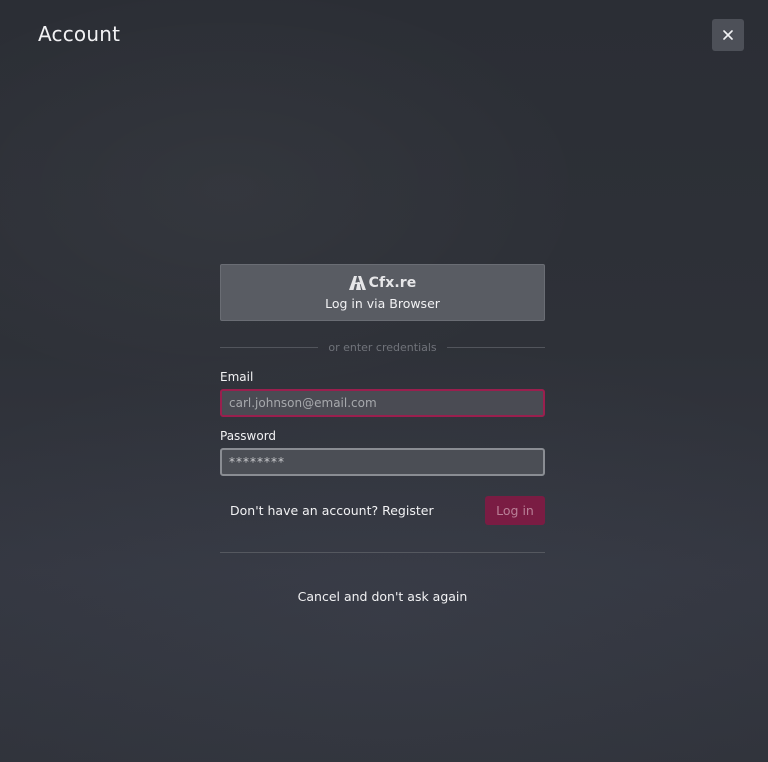 The height and width of the screenshot is (762, 768). What do you see at coordinates (382, 303) in the screenshot?
I see `browser-button-label: Log in via Browser` at bounding box center [382, 303].